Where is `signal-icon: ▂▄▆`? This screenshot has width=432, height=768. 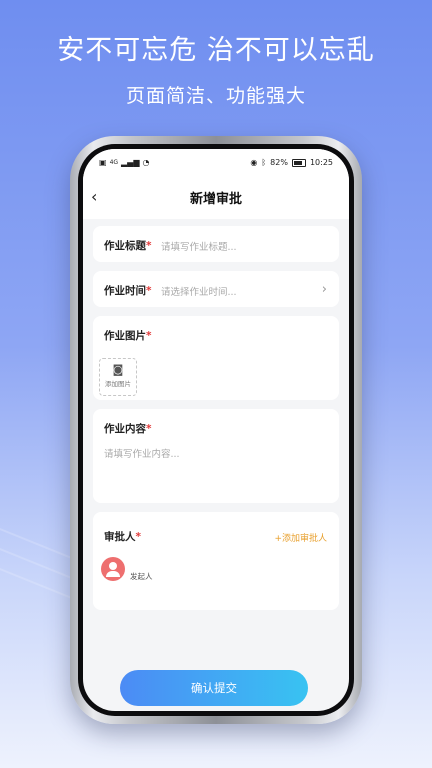 signal-icon: ▂▄▆ is located at coordinates (130, 162).